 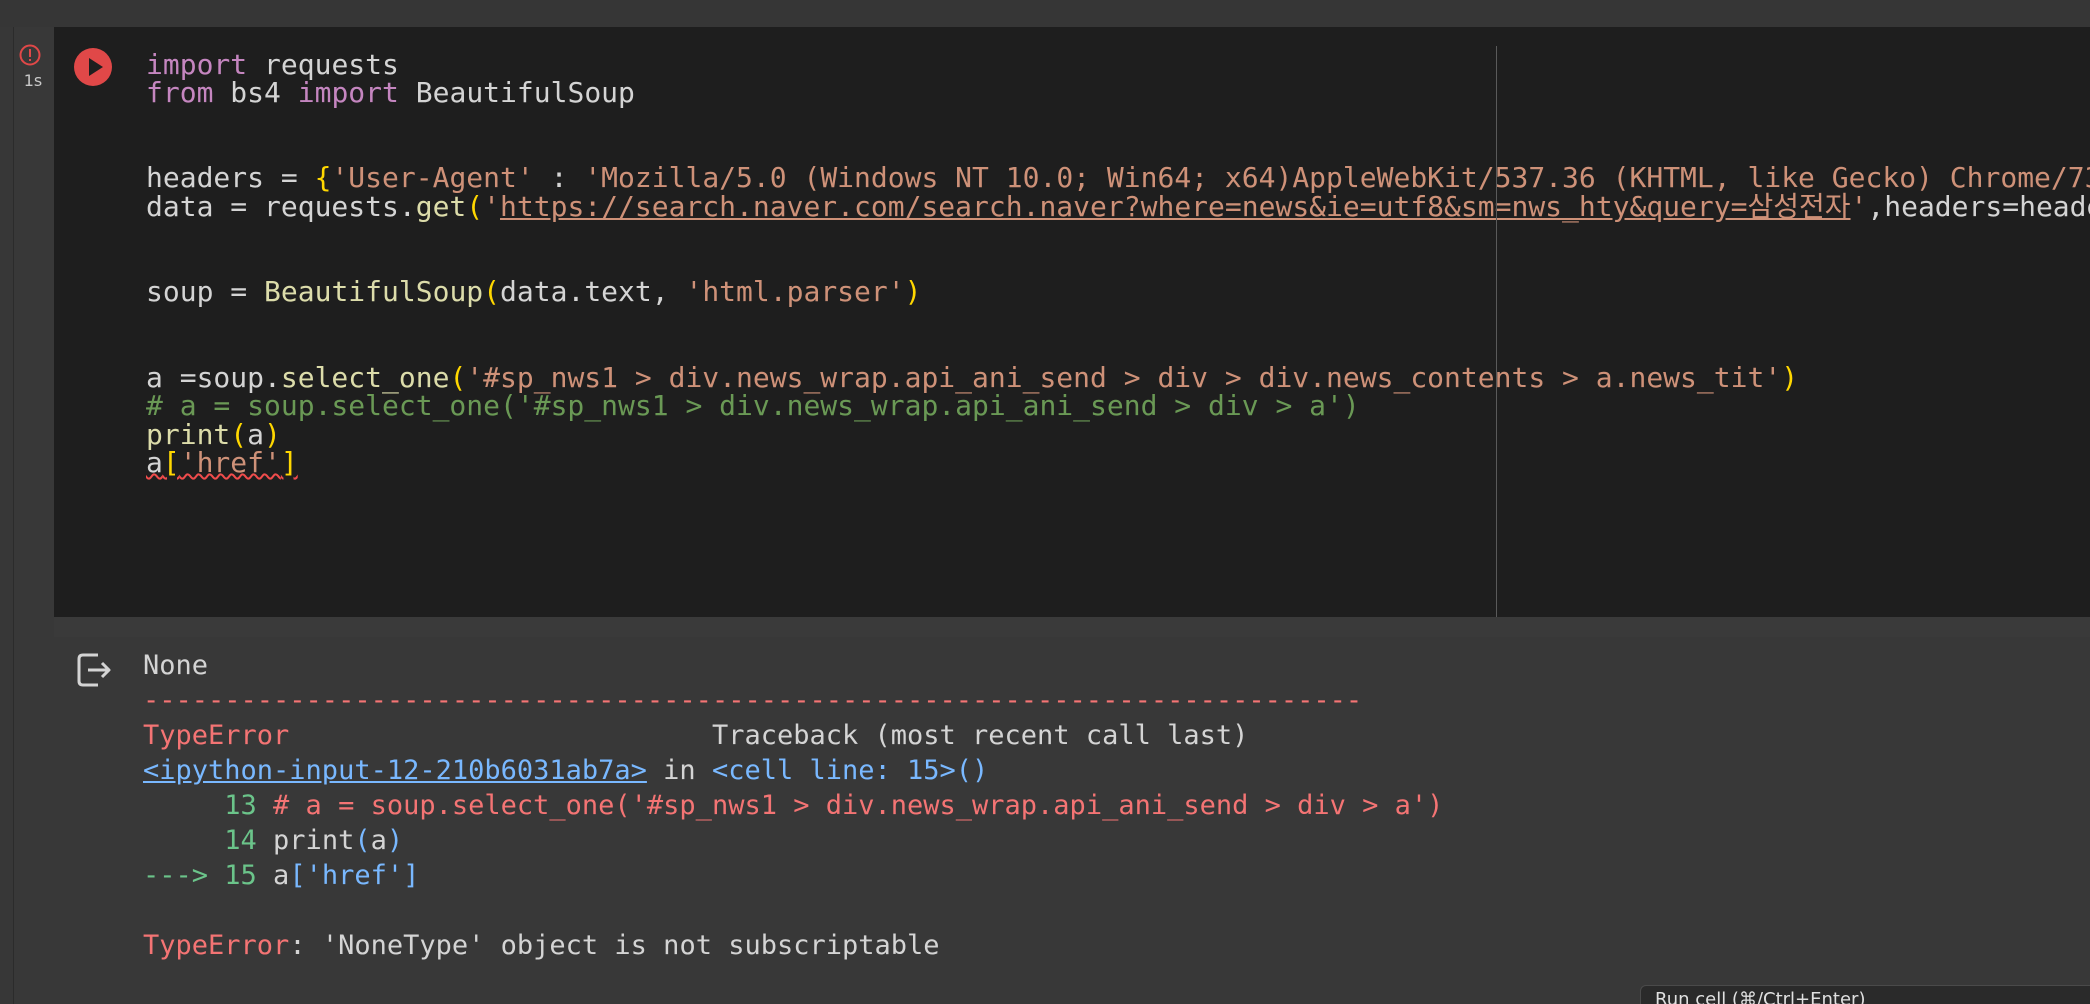 I want to click on code-line-2: from bs4 import BeautifulSoup, so click(x=390, y=92).